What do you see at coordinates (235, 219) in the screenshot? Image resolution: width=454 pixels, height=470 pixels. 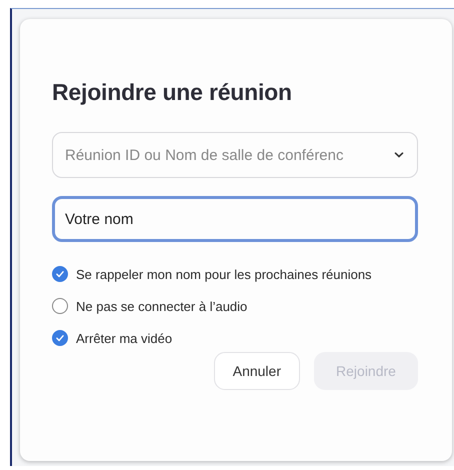 I see `name-field: Votre nom` at bounding box center [235, 219].